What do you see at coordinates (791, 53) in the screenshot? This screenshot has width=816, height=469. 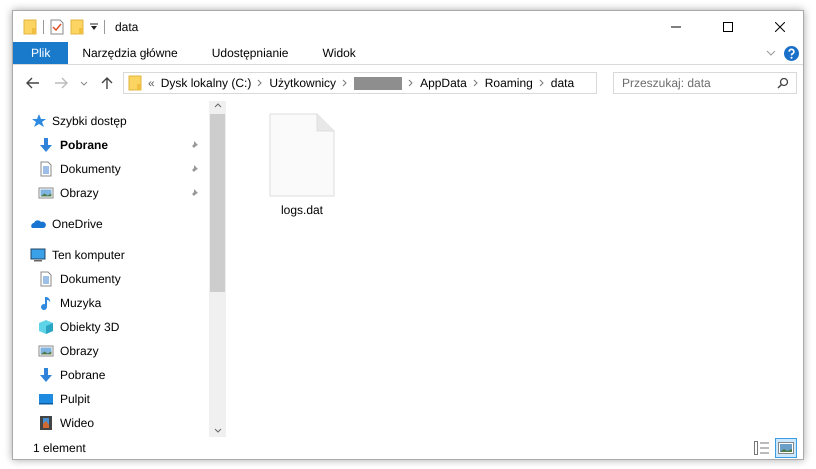 I see `help-icon` at bounding box center [791, 53].